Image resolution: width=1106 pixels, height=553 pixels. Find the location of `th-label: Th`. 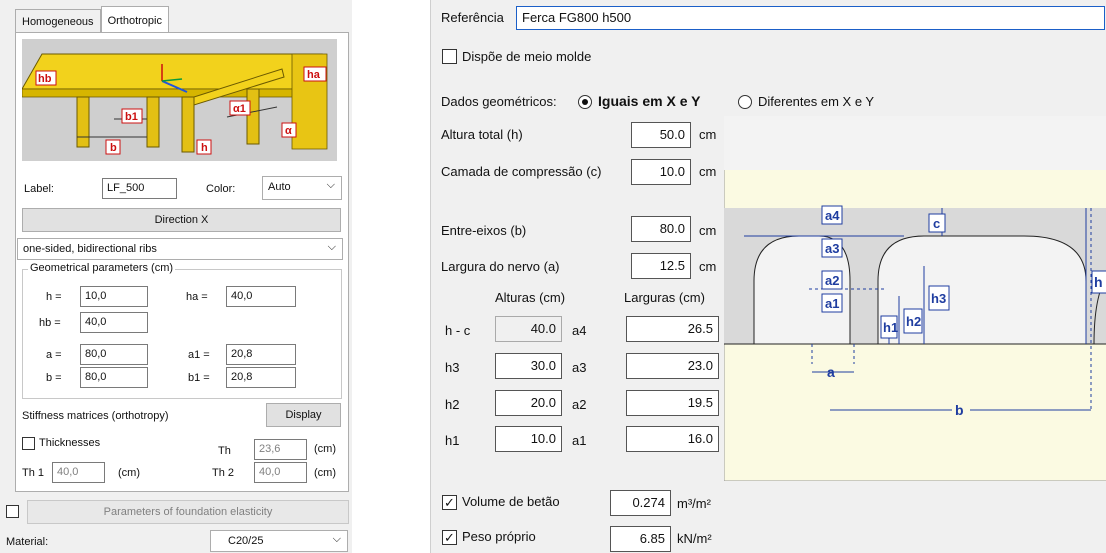

th-label: Th is located at coordinates (224, 451).